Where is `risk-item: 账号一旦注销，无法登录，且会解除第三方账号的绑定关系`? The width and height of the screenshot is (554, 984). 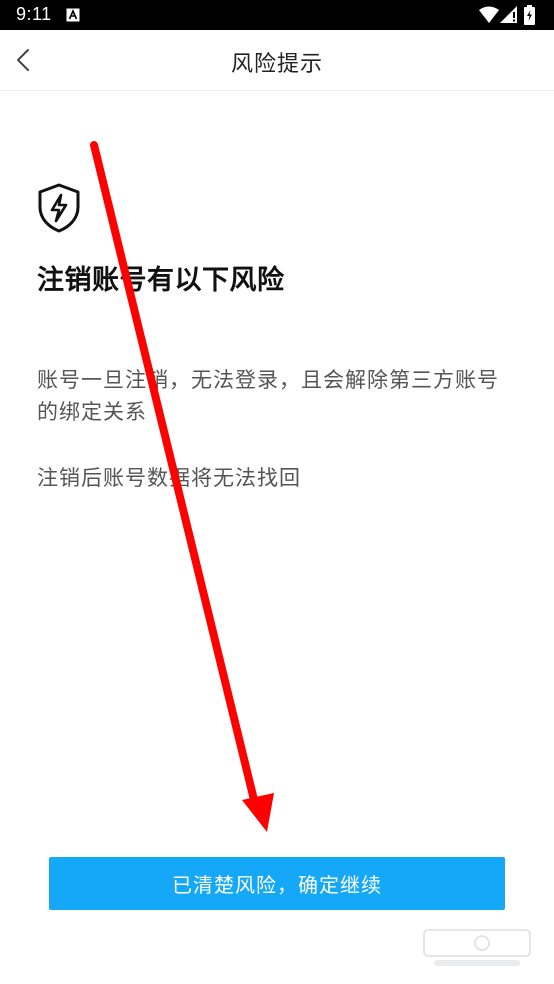
risk-item: 账号一旦注销，无法登录，且会解除第三方账号的绑定关系 is located at coordinates (268, 396).